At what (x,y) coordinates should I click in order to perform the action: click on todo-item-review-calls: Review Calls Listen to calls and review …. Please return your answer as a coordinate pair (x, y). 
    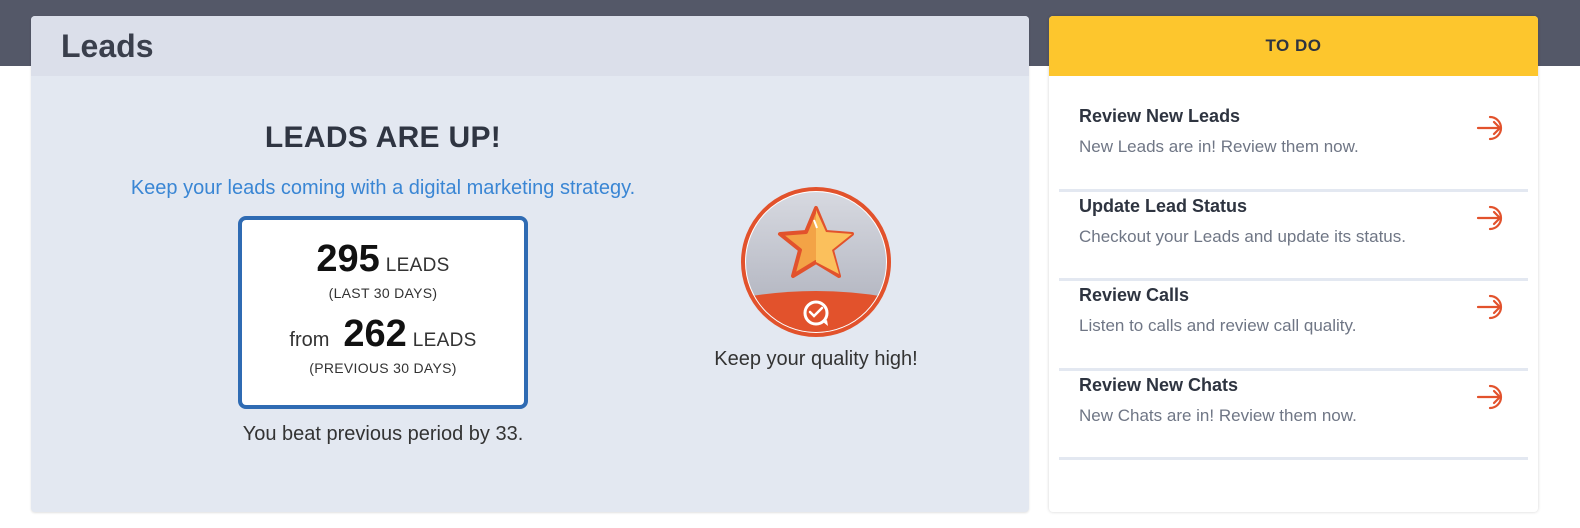
    Looking at the image, I should click on (1293, 326).